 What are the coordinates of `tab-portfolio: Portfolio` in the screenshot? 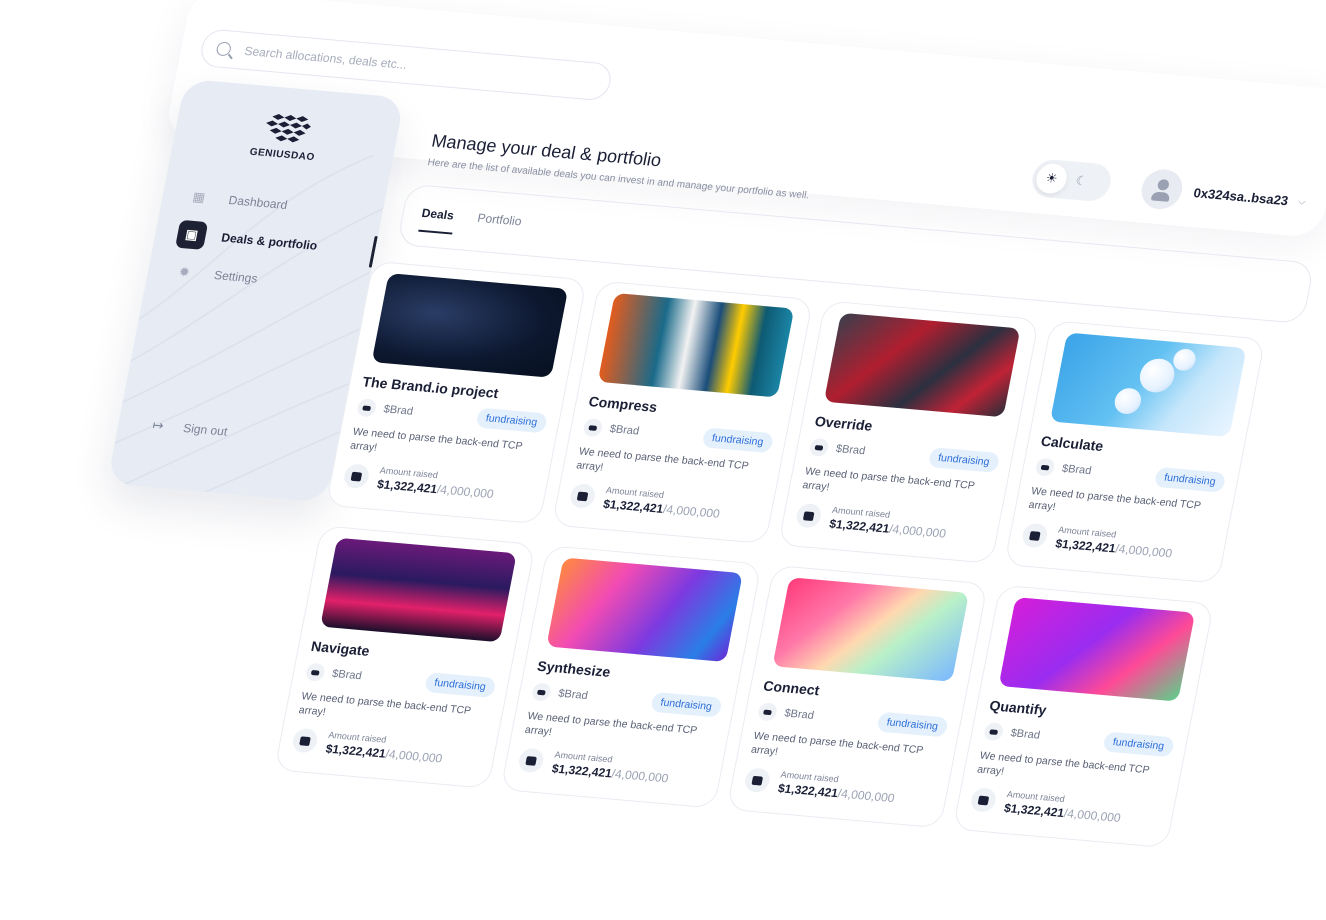 It's located at (499, 220).